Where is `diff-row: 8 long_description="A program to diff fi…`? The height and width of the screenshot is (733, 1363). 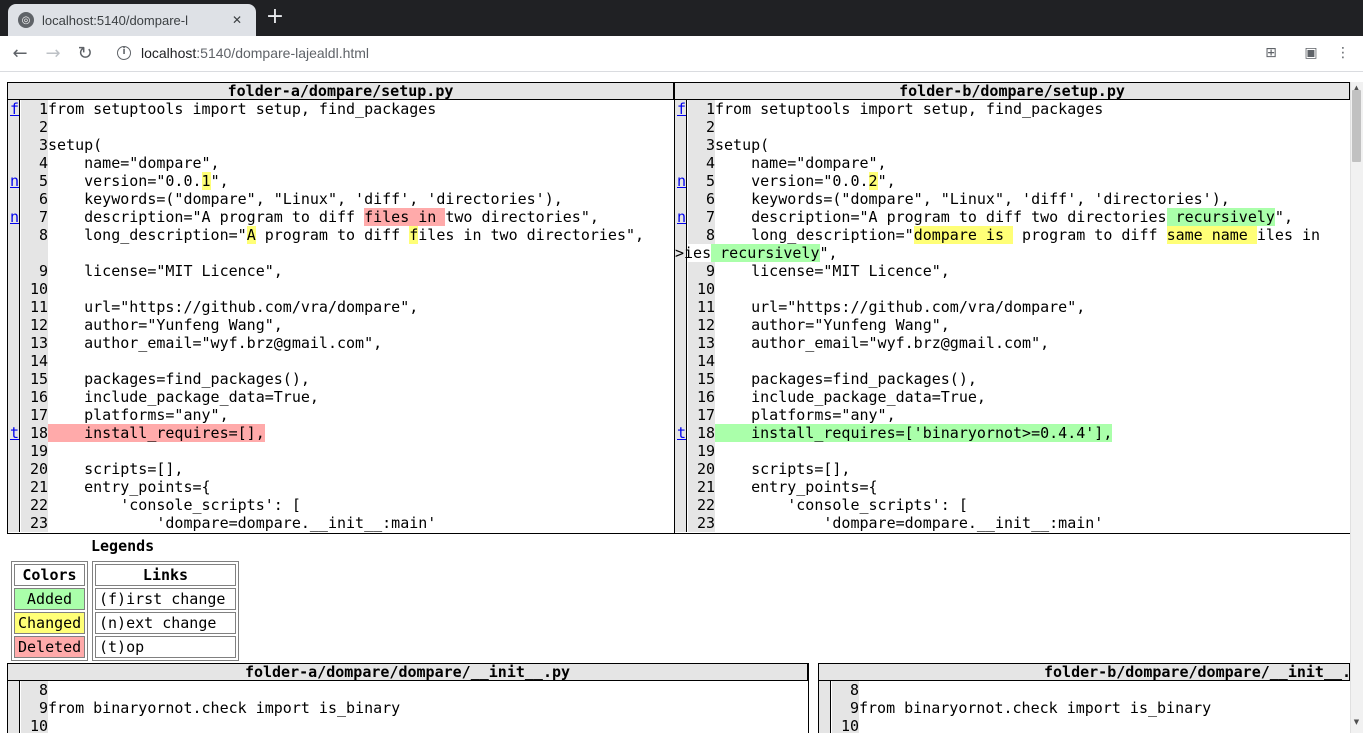
diff-row: 8 long_description="A program to diff fi… is located at coordinates (341, 235).